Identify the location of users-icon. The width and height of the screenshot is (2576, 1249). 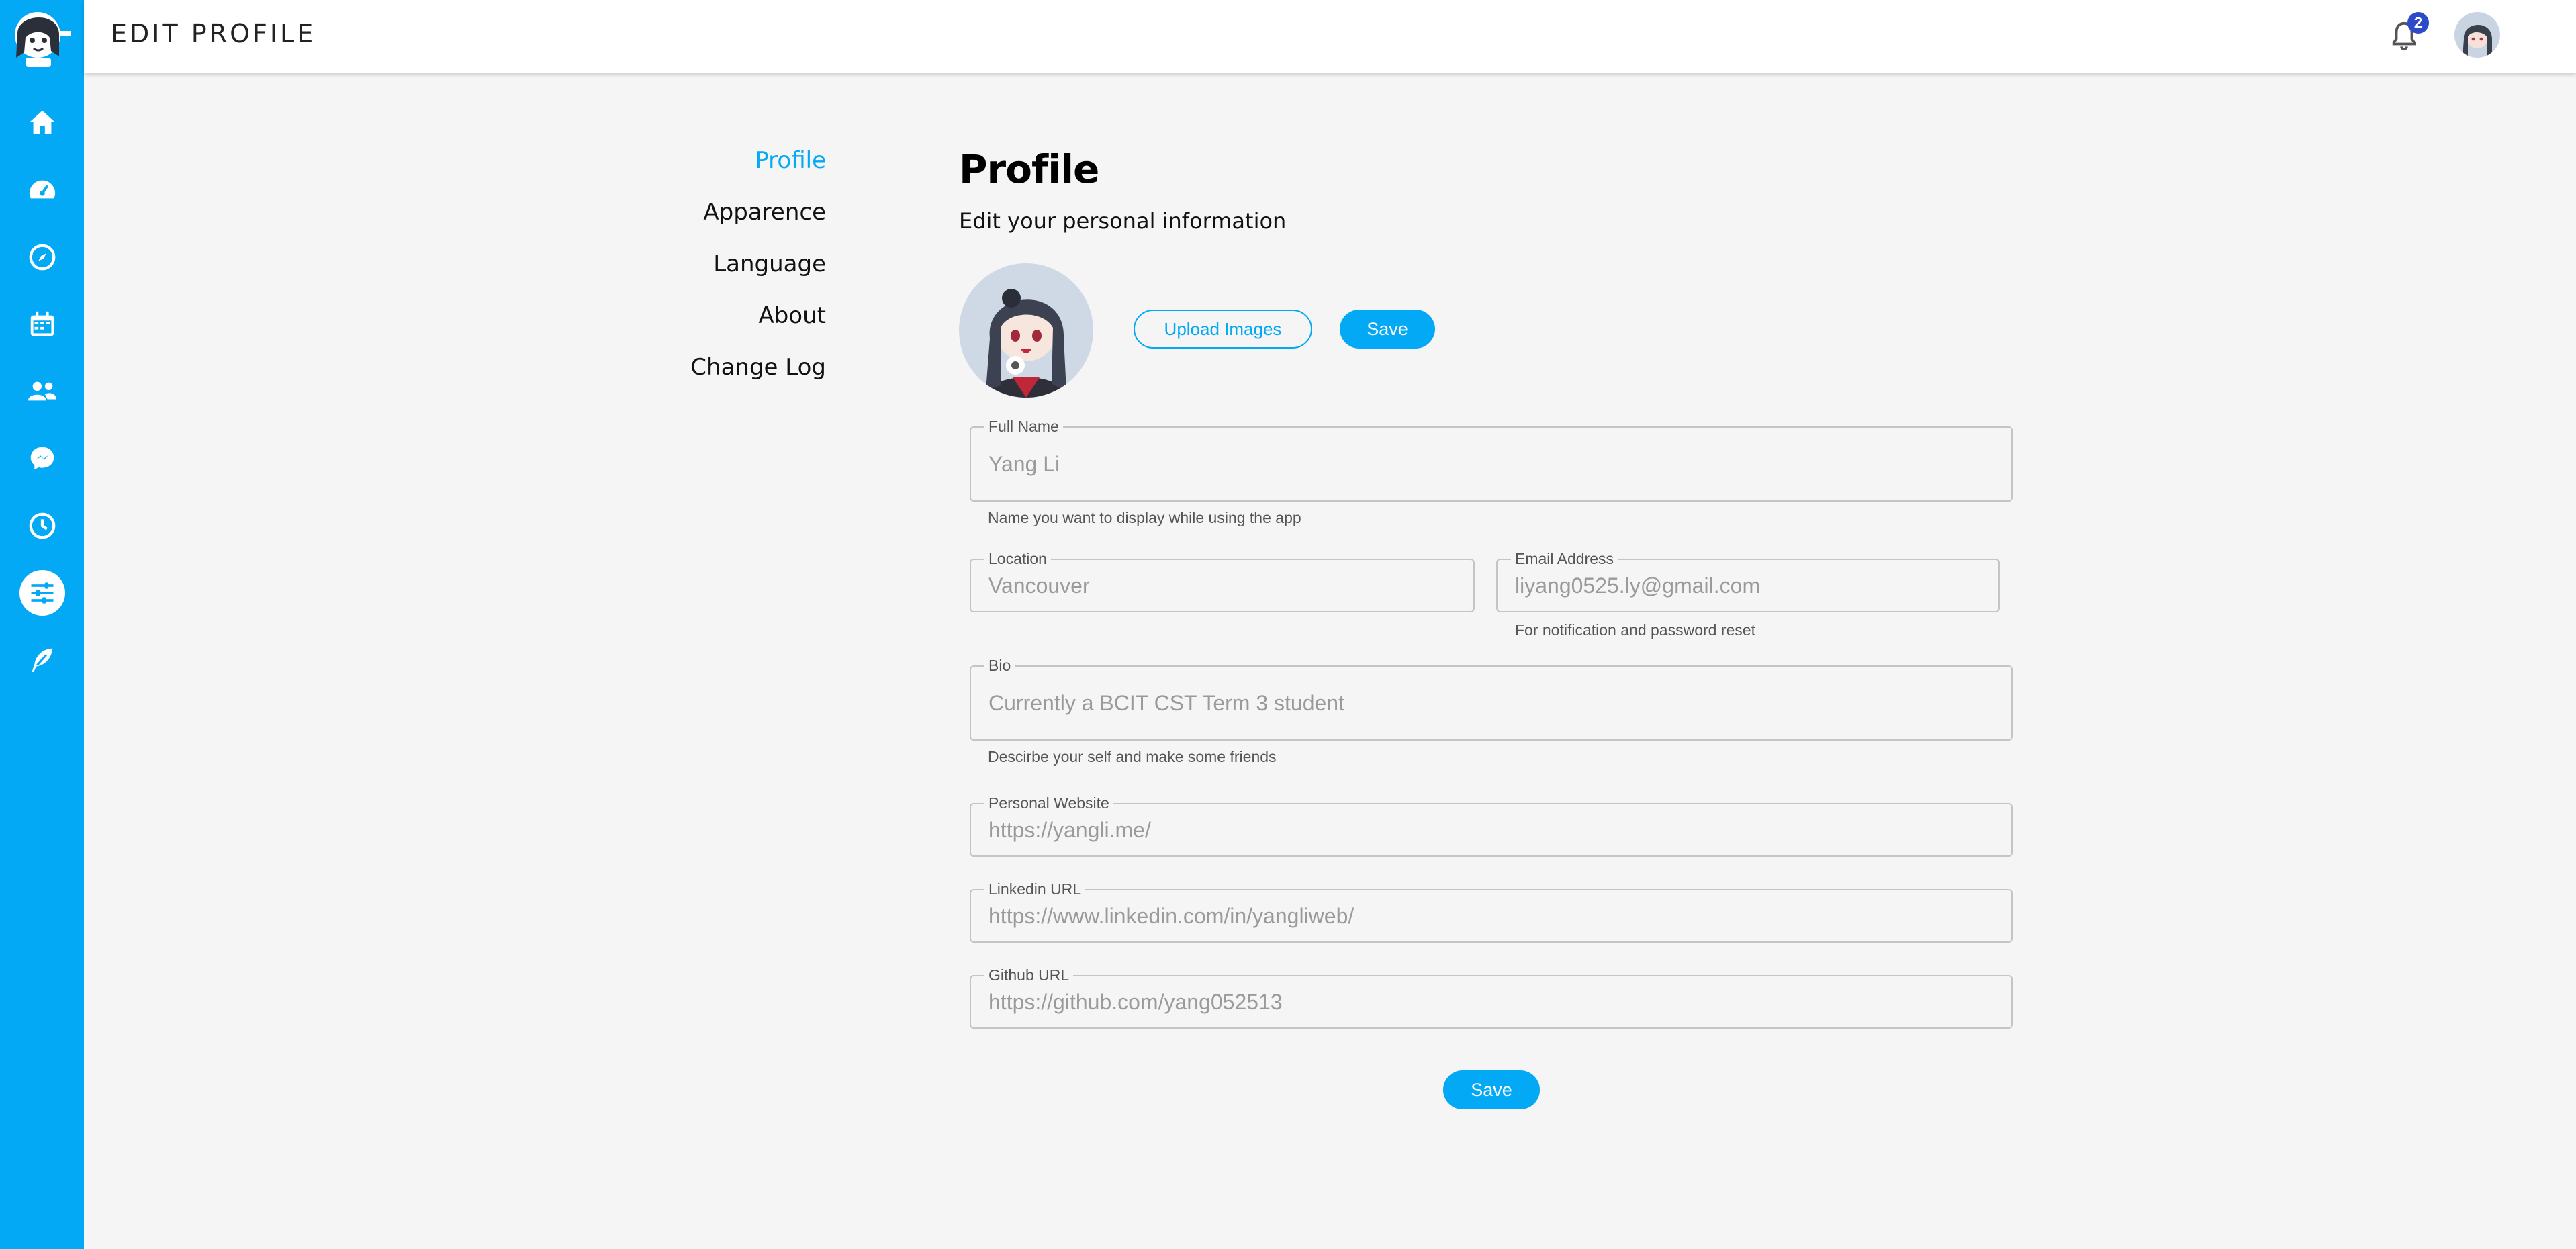
(42, 391).